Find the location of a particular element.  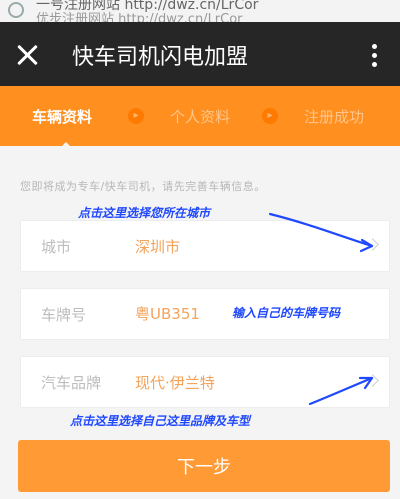

city-selector: 城市 深圳市 is located at coordinates (205, 246).